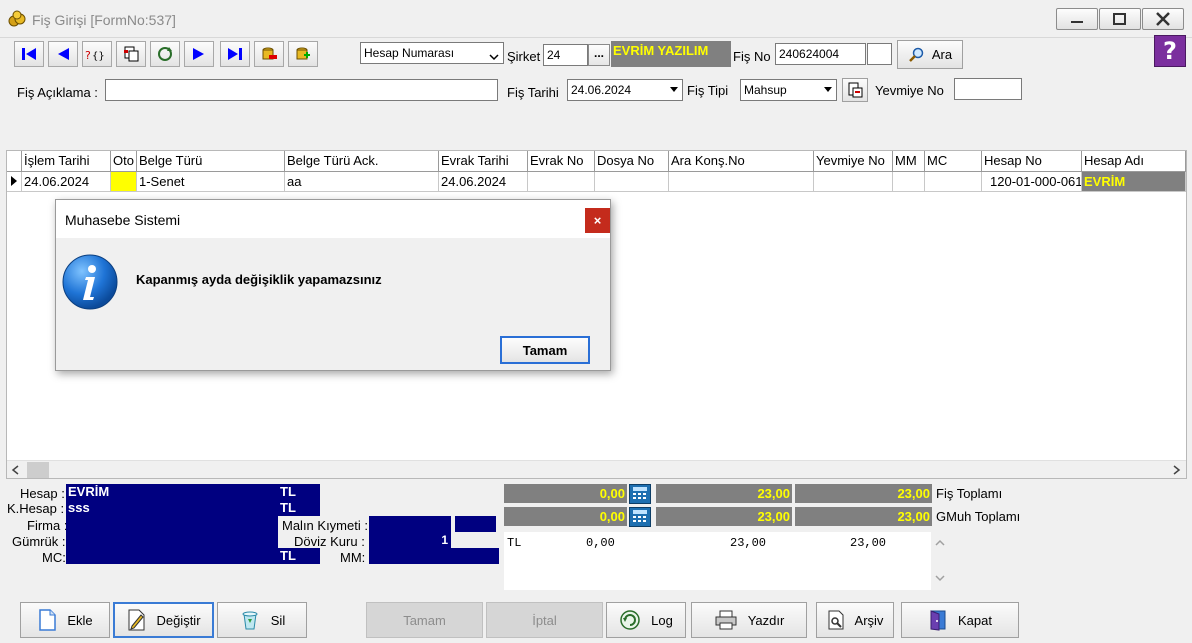  What do you see at coordinates (299, 556) in the screenshot?
I see `mc-currency-display: TL` at bounding box center [299, 556].